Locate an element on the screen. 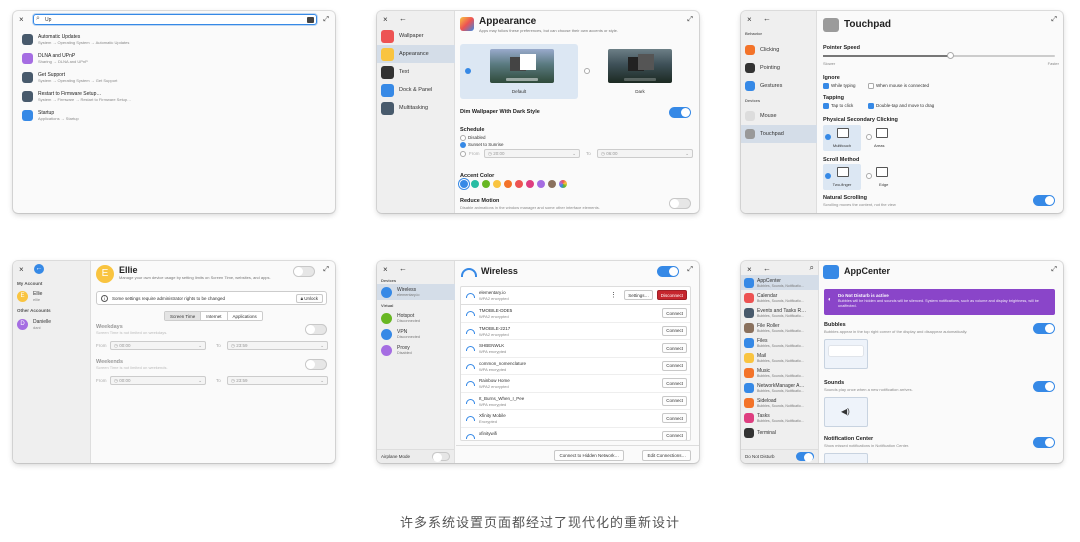  sidebar-item: Dock & Panel is located at coordinates (416, 90).